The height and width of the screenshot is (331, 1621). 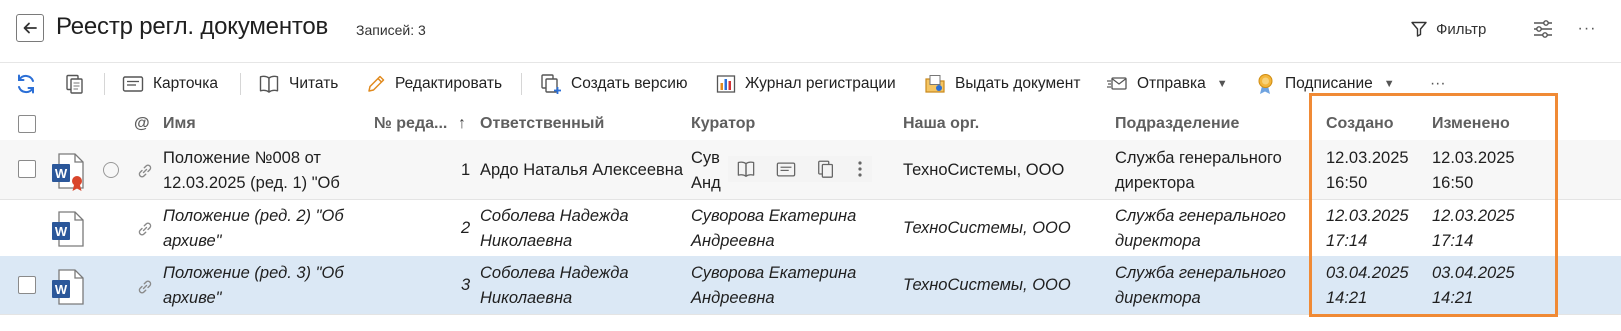 What do you see at coordinates (1325, 84) in the screenshot?
I see `sign-button: Подписание ▼` at bounding box center [1325, 84].